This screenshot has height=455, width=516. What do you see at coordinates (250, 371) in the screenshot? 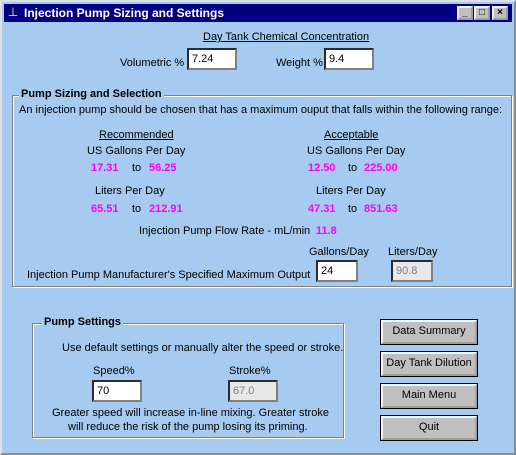
I see `stroke-label: Stroke%` at bounding box center [250, 371].